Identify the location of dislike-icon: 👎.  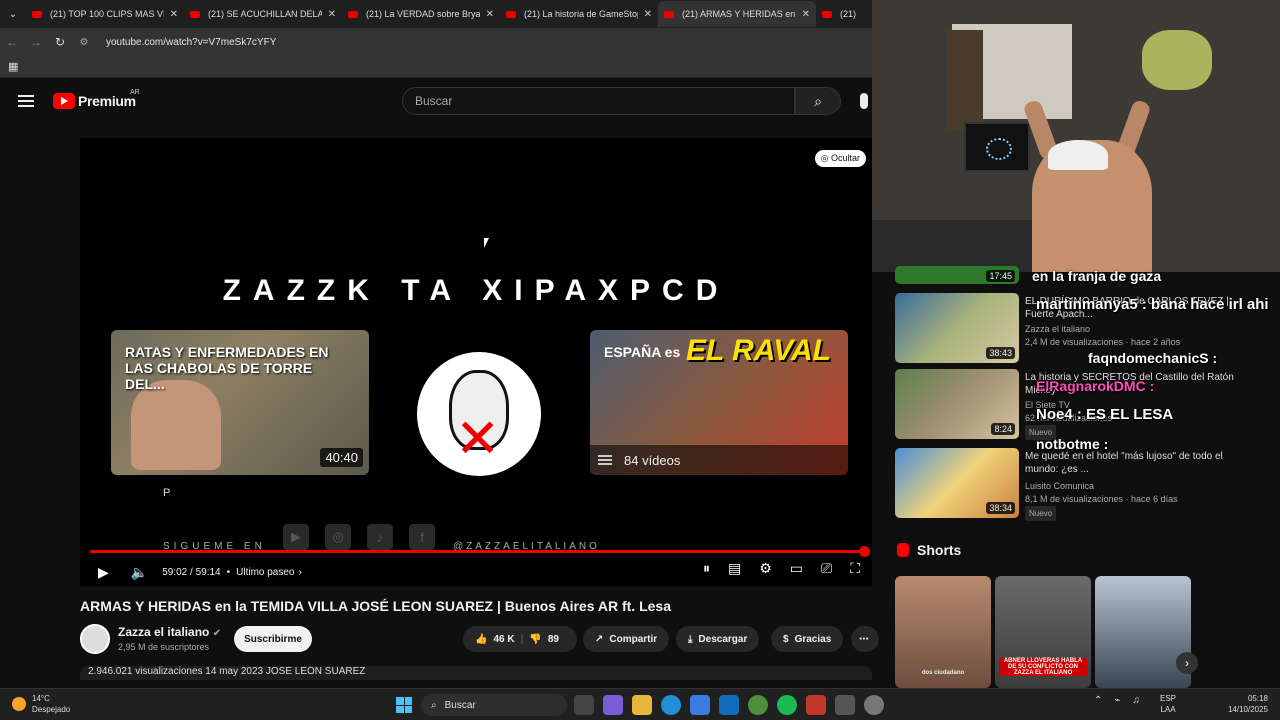
(535, 639).